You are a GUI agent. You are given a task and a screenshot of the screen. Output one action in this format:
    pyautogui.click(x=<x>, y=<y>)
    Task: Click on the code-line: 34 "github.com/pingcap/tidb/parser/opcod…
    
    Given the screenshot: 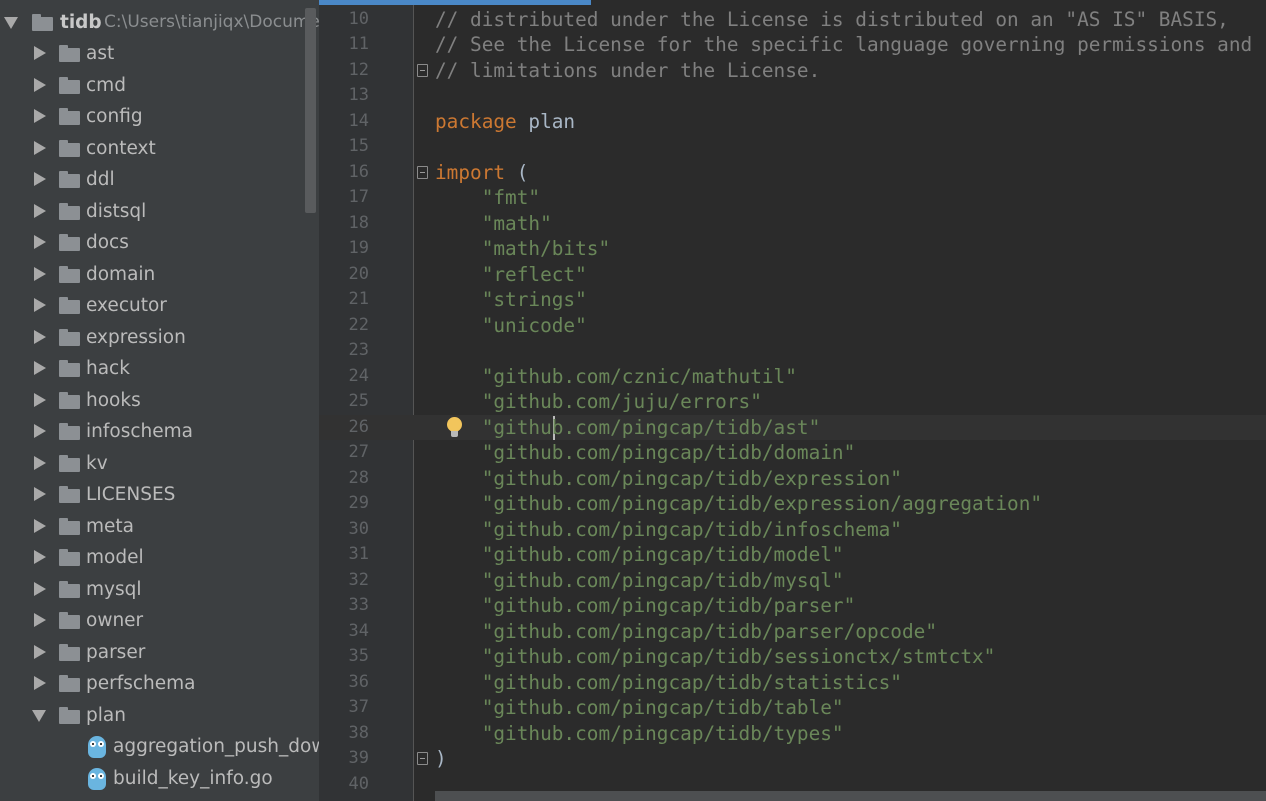 What is the action you would take?
    pyautogui.click(x=792, y=632)
    